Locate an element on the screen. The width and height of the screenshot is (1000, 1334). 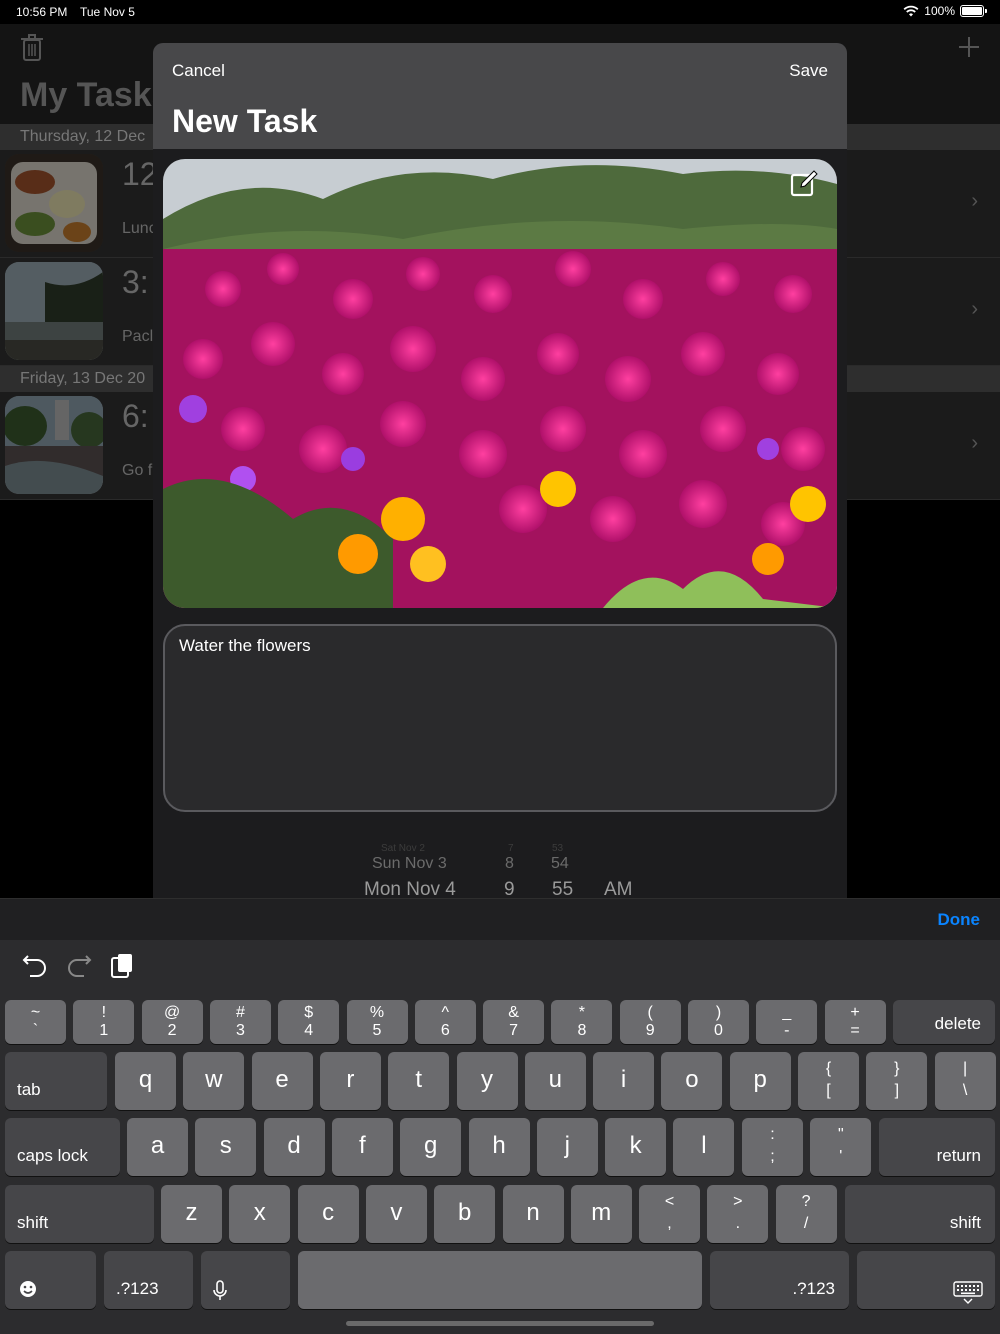
picker-ampm: AM is located at coordinates (618, 888).